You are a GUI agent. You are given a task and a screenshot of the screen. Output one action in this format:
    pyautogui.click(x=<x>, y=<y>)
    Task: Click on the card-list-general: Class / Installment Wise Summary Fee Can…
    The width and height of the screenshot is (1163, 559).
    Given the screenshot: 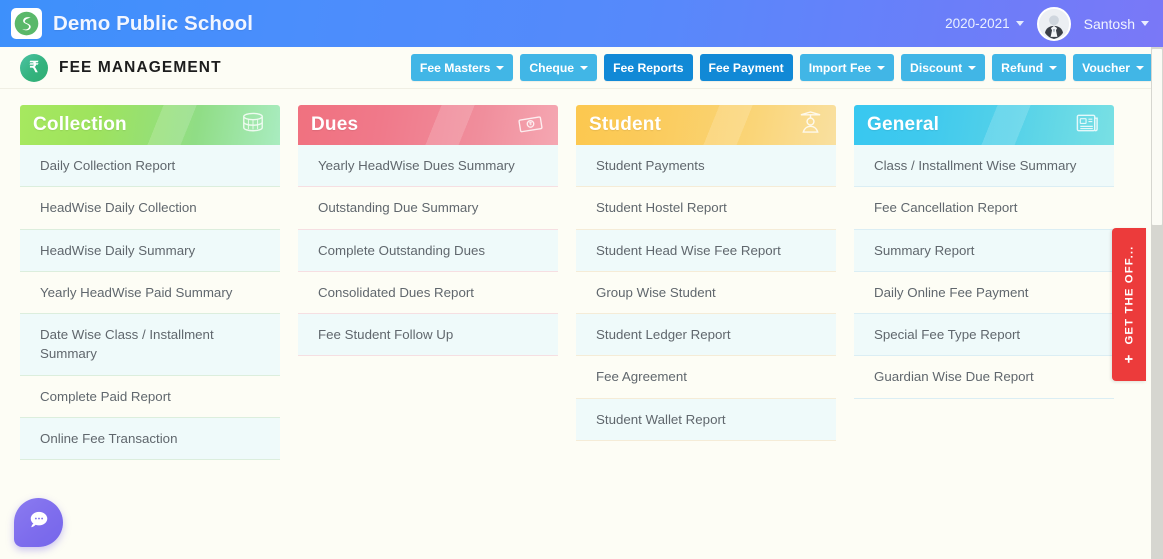 What is the action you would take?
    pyautogui.click(x=984, y=272)
    